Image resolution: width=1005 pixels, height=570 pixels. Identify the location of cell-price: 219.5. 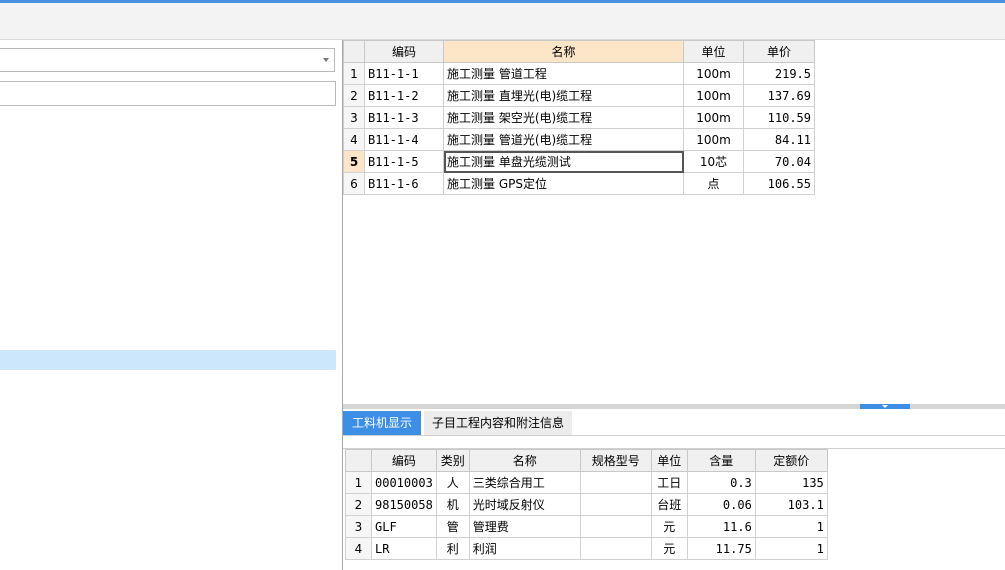
(779, 73).